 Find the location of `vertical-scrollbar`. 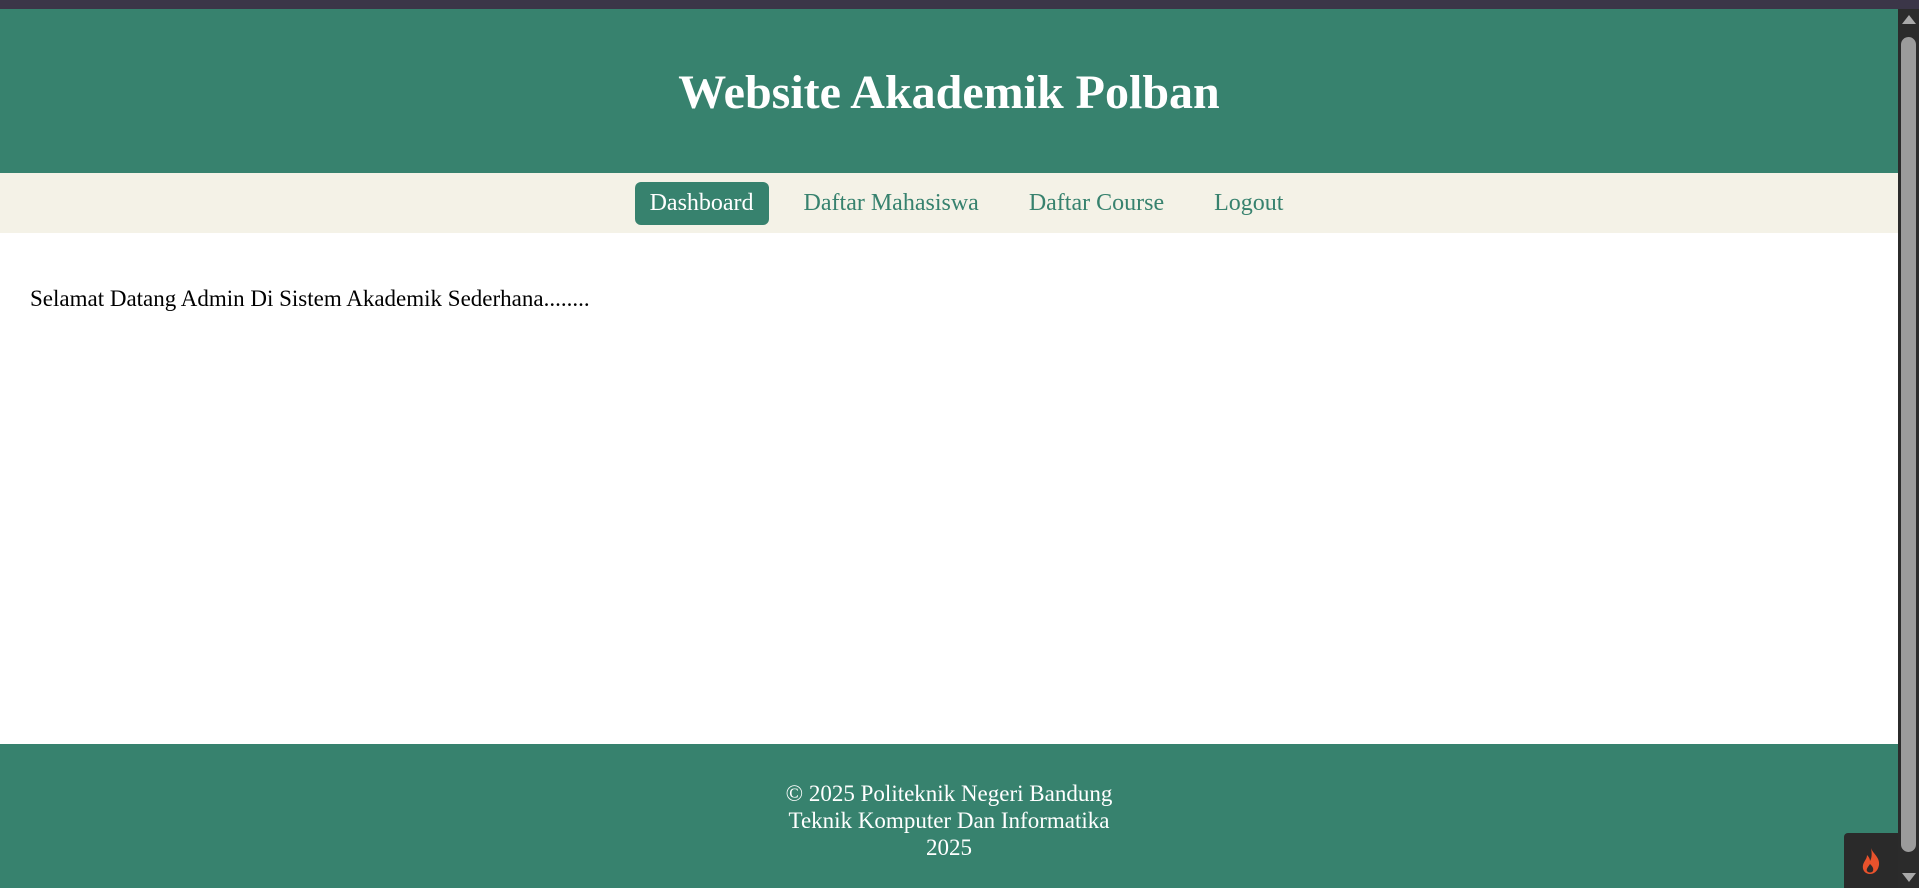

vertical-scrollbar is located at coordinates (1908, 448).